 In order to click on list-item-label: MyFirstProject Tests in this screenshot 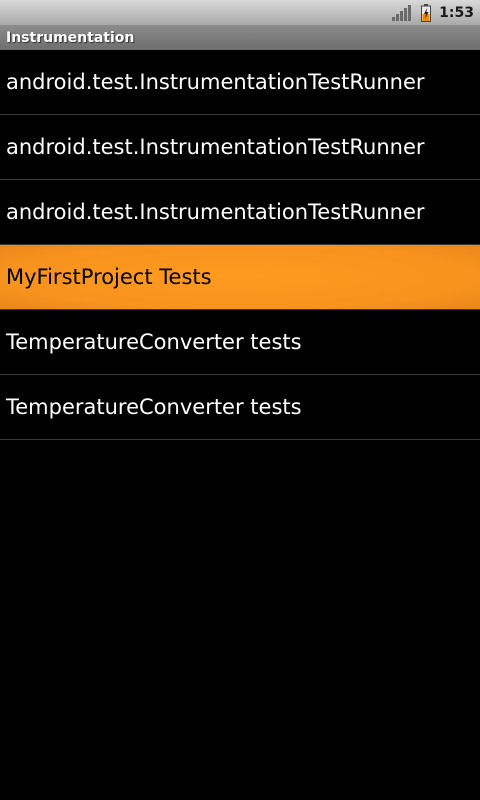, I will do `click(109, 277)`.